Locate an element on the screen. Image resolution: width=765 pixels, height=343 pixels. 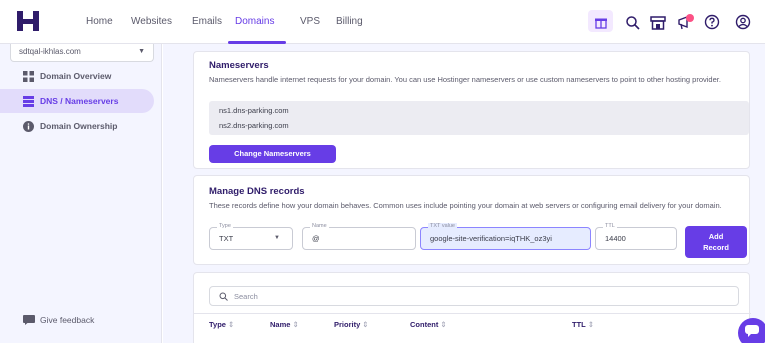
sidebar-item-dns-nameservers: DNS / Nameservers is located at coordinates (77, 101).